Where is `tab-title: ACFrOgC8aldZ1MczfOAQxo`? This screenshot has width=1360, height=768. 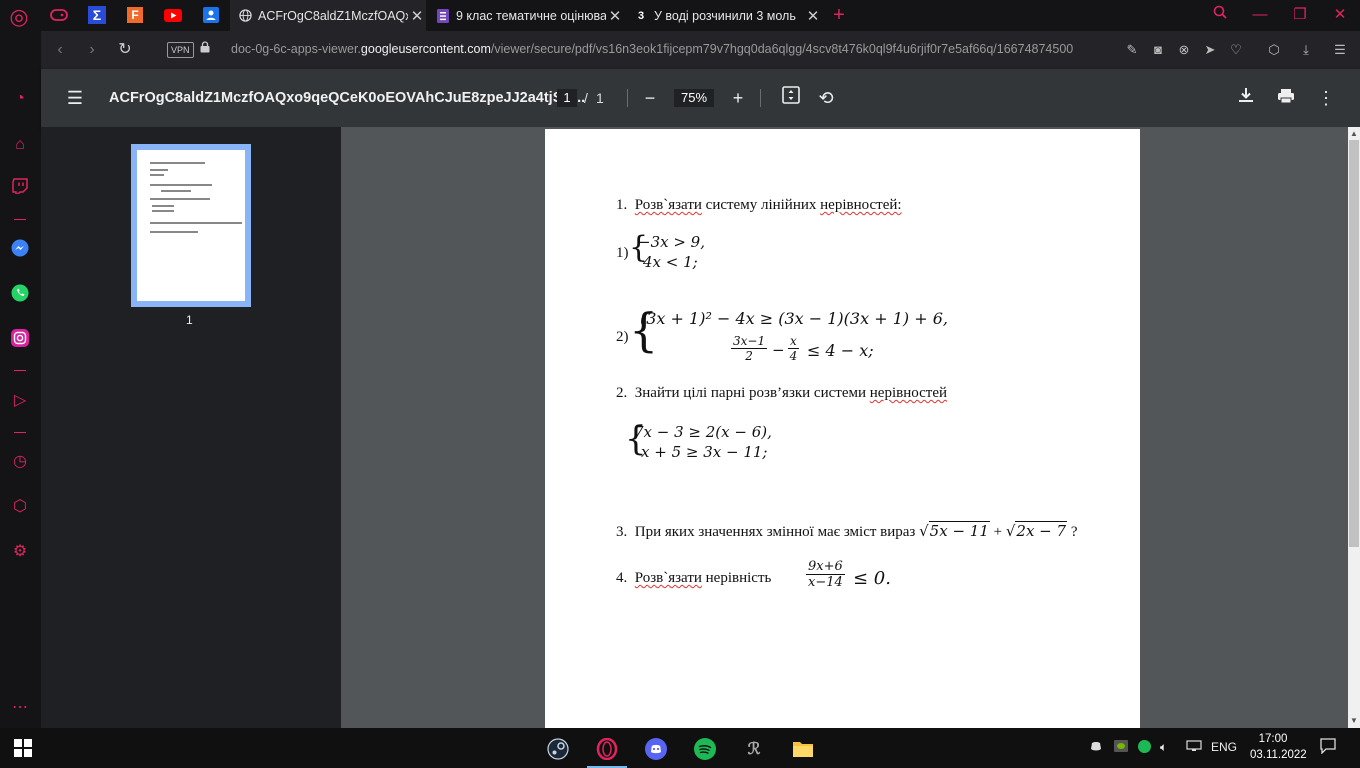
tab-title: ACFrOgC8aldZ1MczfOAQxo is located at coordinates (333, 15).